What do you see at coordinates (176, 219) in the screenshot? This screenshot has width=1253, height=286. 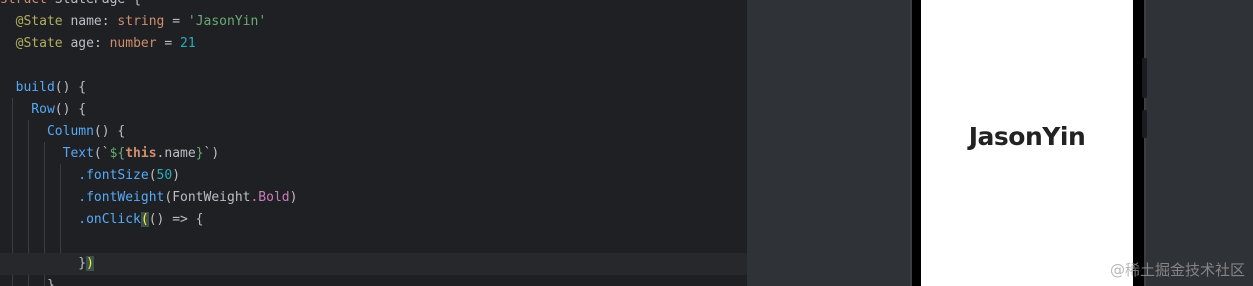 I see `code-token: () => {` at bounding box center [176, 219].